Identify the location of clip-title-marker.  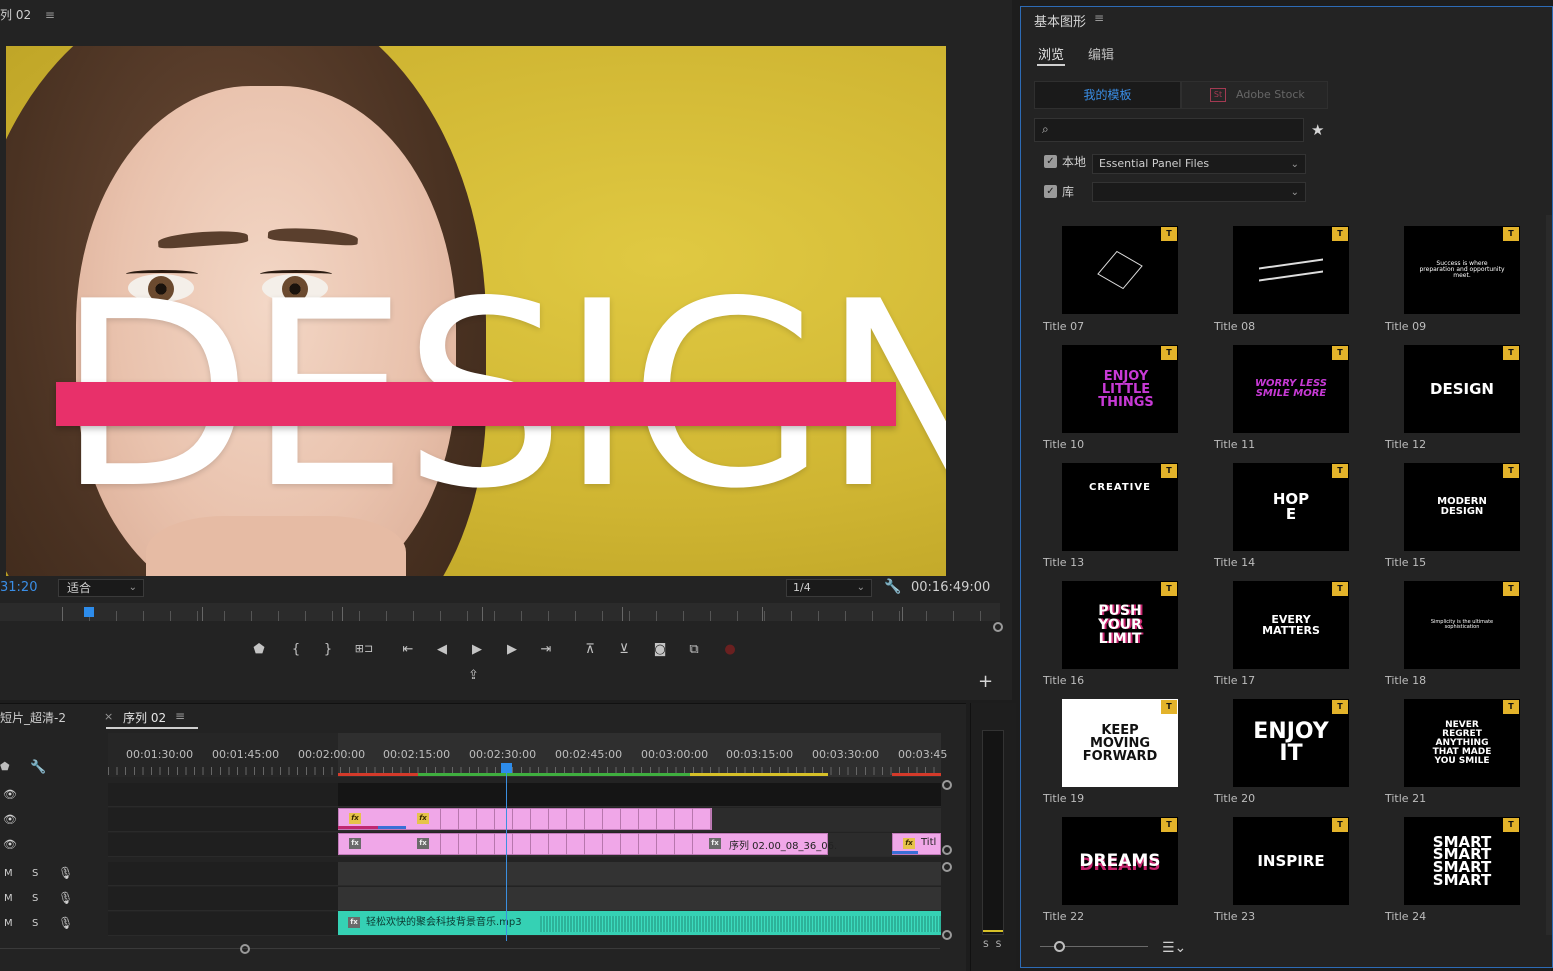
(905, 852).